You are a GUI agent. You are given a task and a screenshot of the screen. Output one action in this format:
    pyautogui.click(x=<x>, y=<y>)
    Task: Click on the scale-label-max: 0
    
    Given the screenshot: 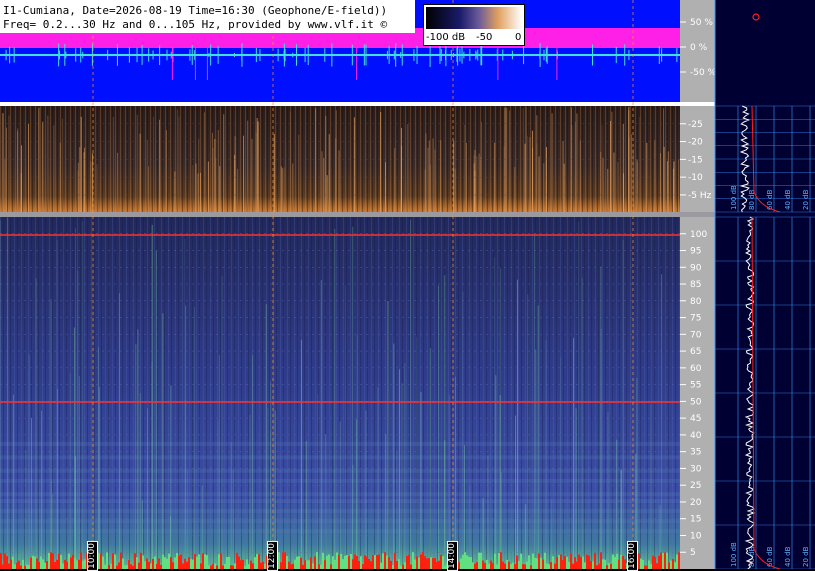 What is the action you would take?
    pyautogui.click(x=518, y=37)
    